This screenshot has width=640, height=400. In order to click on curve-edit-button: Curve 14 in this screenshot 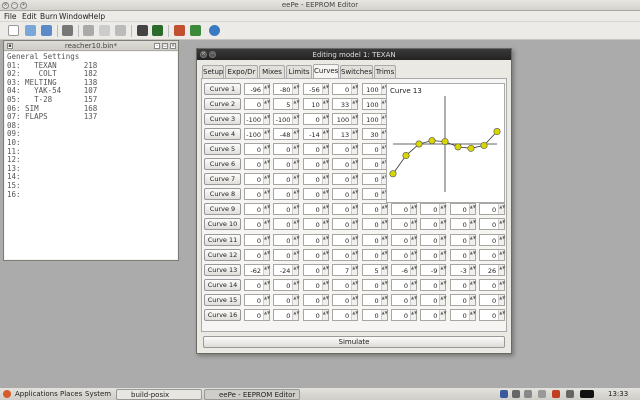, I will do `click(222, 284)`.